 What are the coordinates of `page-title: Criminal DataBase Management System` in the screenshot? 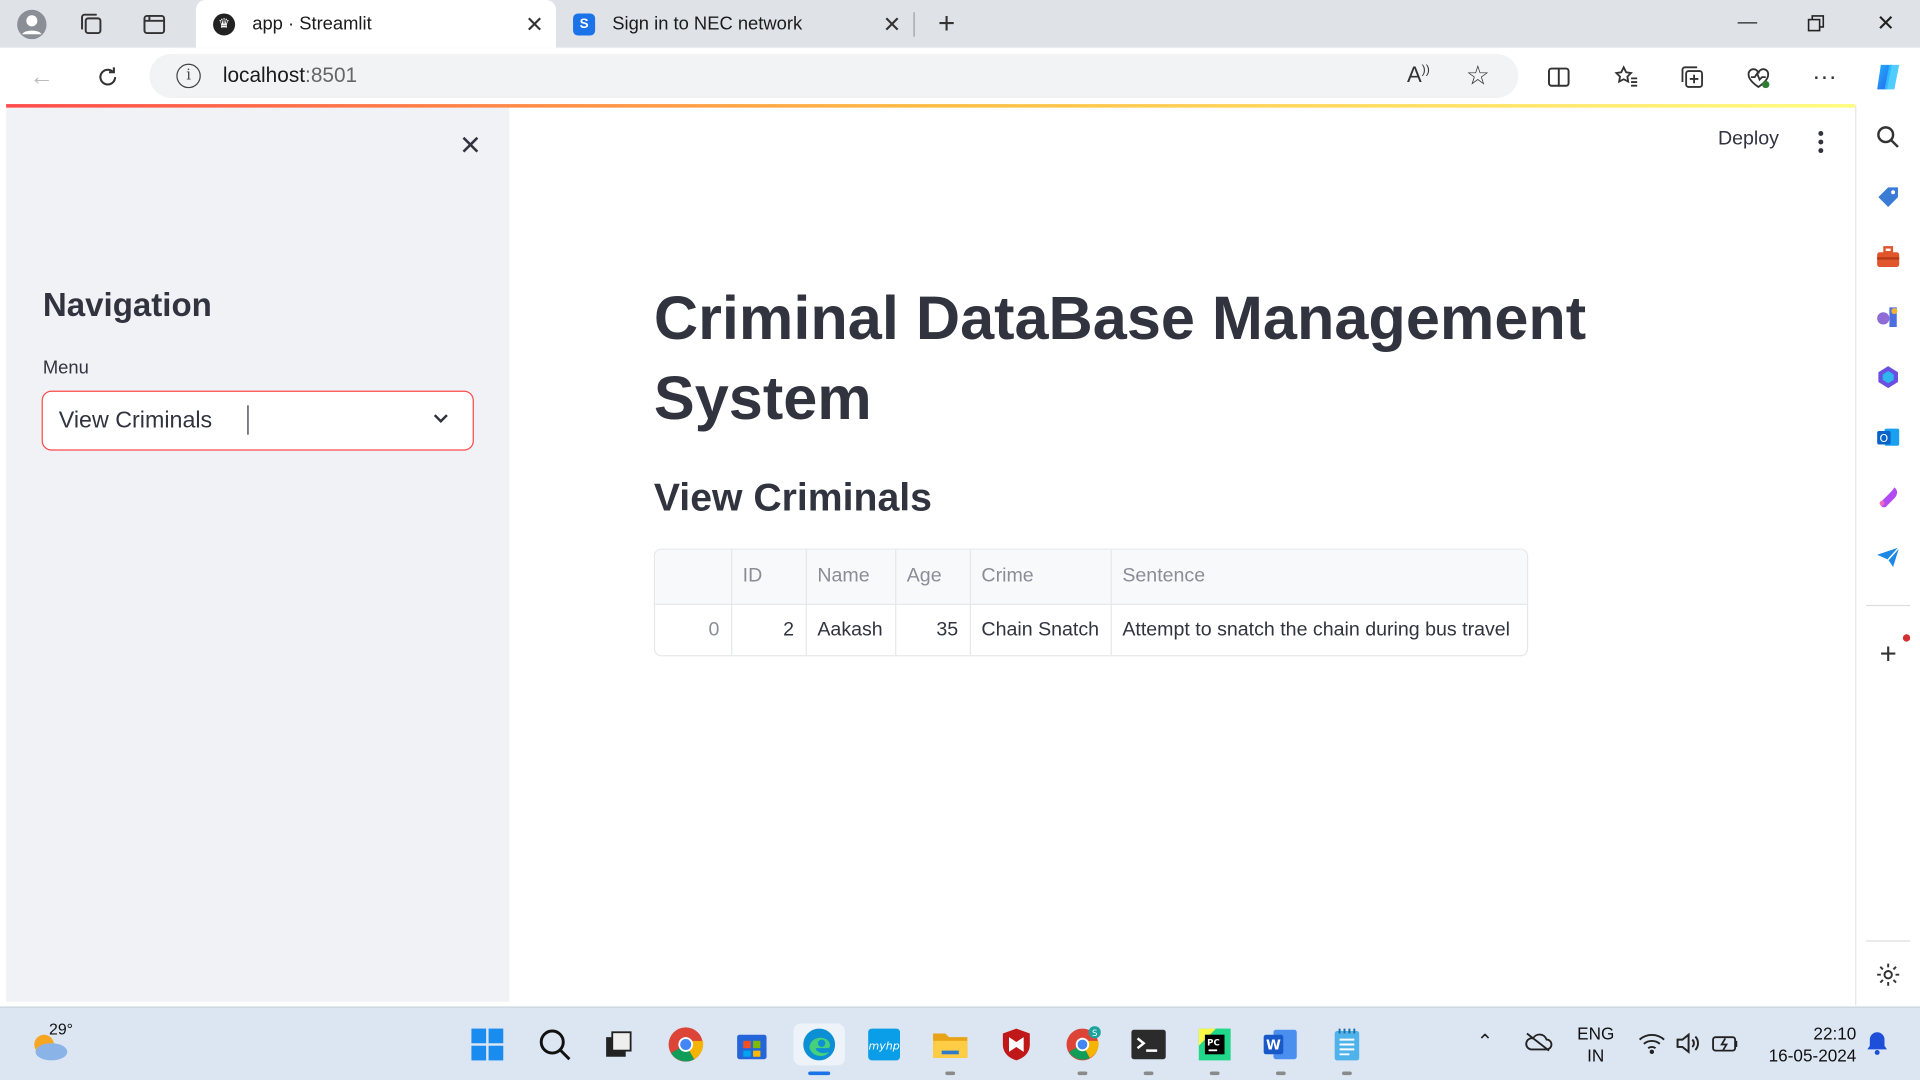 It's located at (1120, 358).